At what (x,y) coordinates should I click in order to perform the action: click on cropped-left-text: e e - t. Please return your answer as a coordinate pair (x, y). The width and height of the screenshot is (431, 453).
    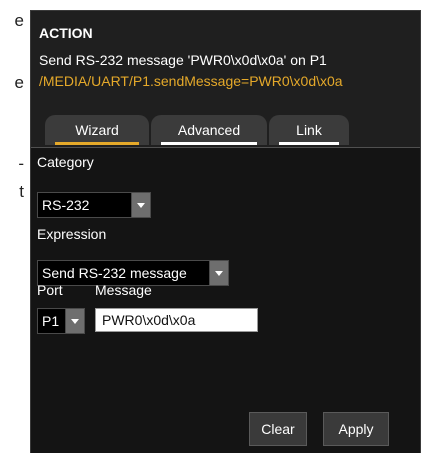
    Looking at the image, I should click on (15, 226).